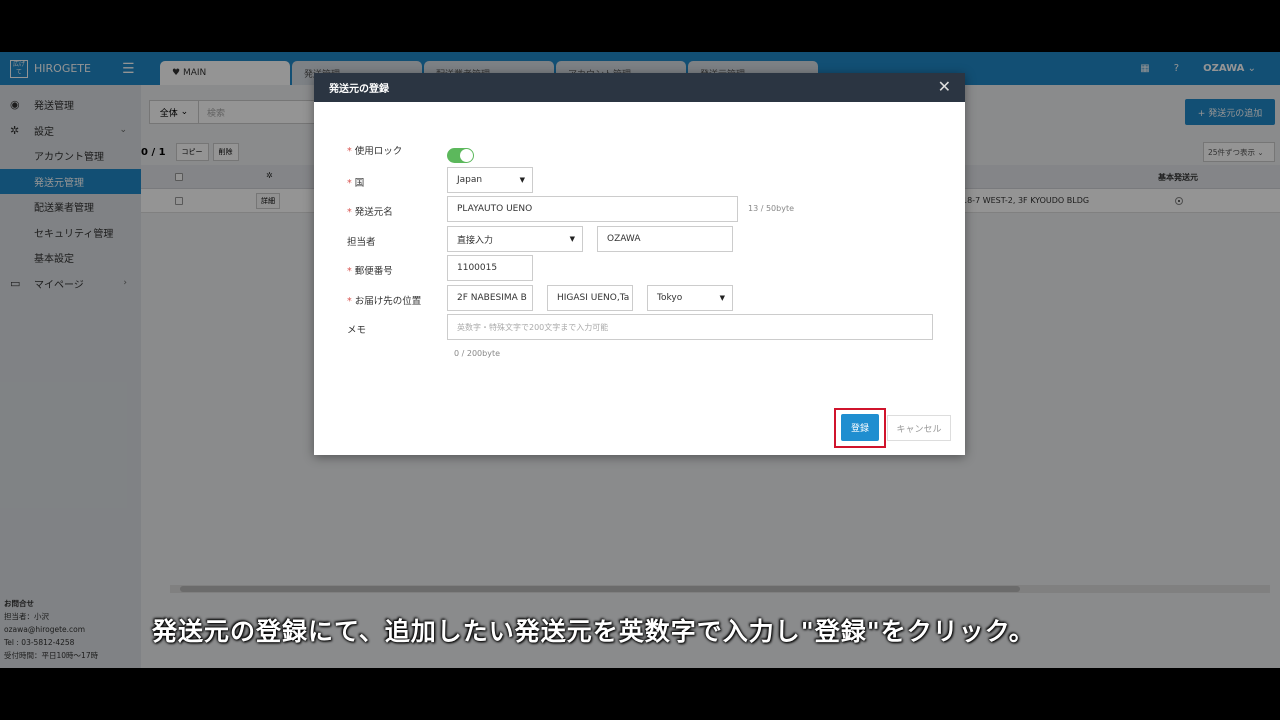 Image resolution: width=1280 pixels, height=720 pixels. I want to click on memo-counter: 0 / 200byte, so click(477, 353).